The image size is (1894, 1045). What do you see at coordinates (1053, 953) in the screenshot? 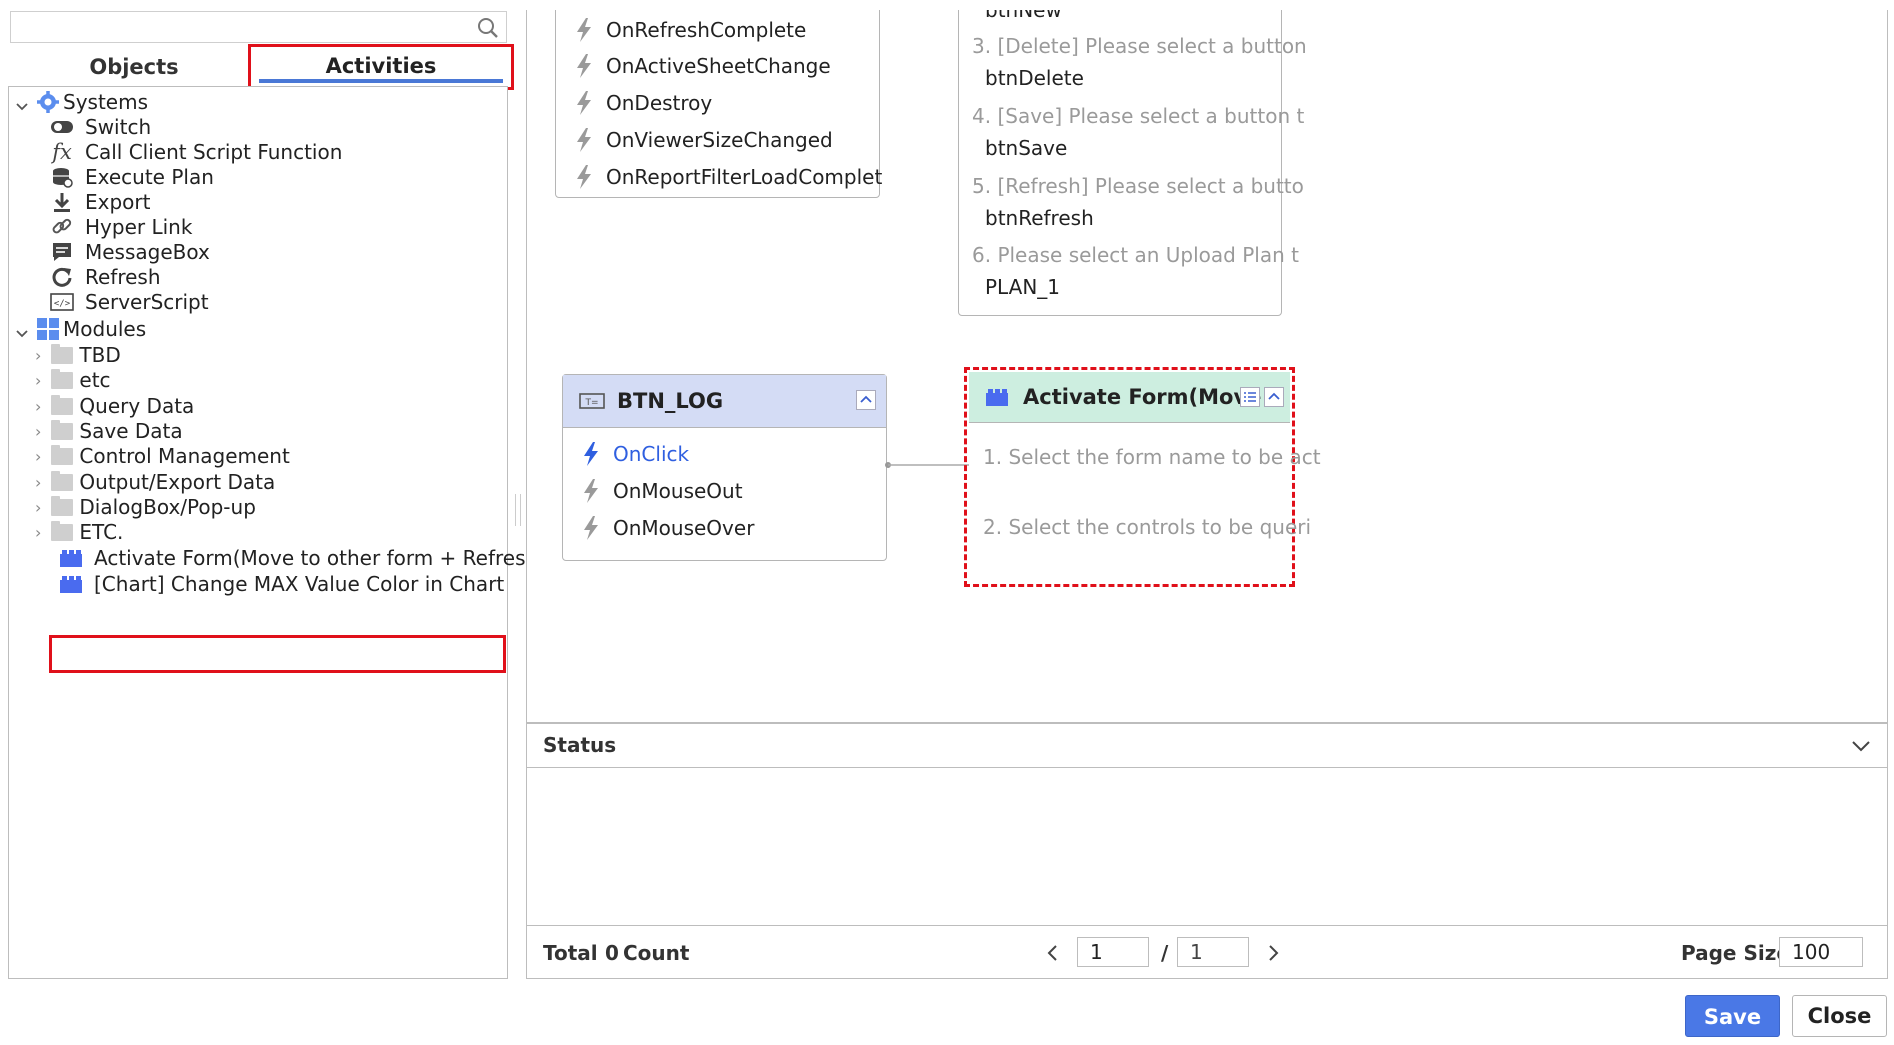
I see `chevron-left-icon` at bounding box center [1053, 953].